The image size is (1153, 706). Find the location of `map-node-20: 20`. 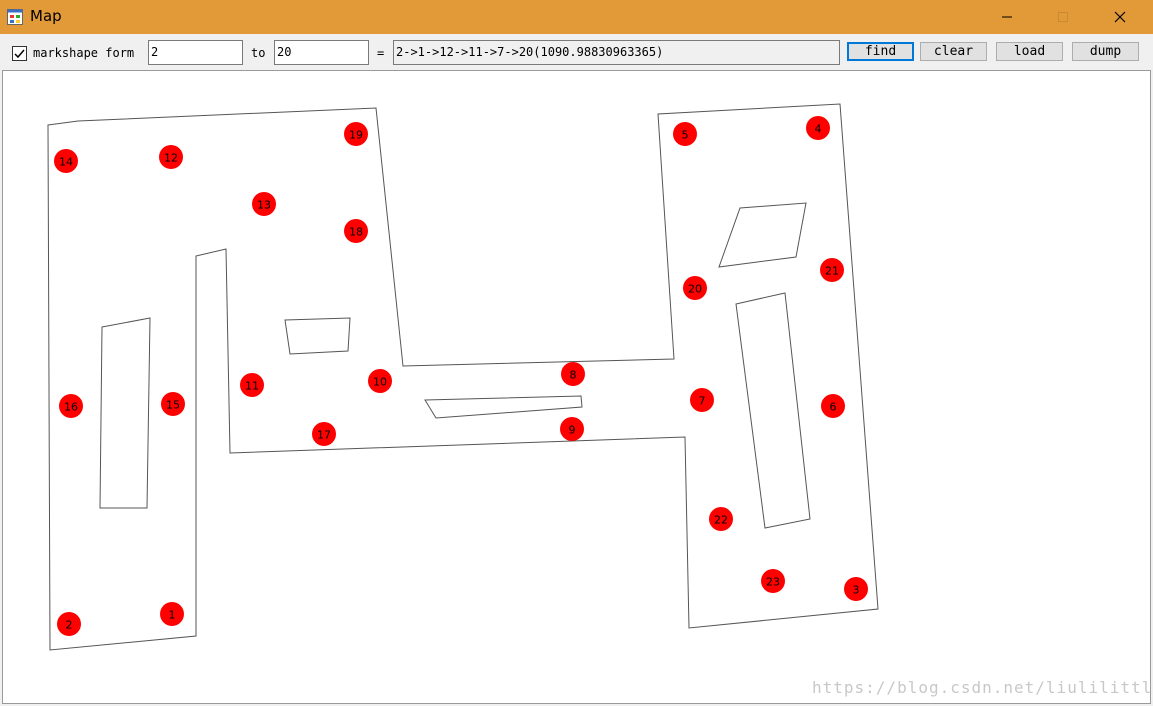

map-node-20: 20 is located at coordinates (695, 288).